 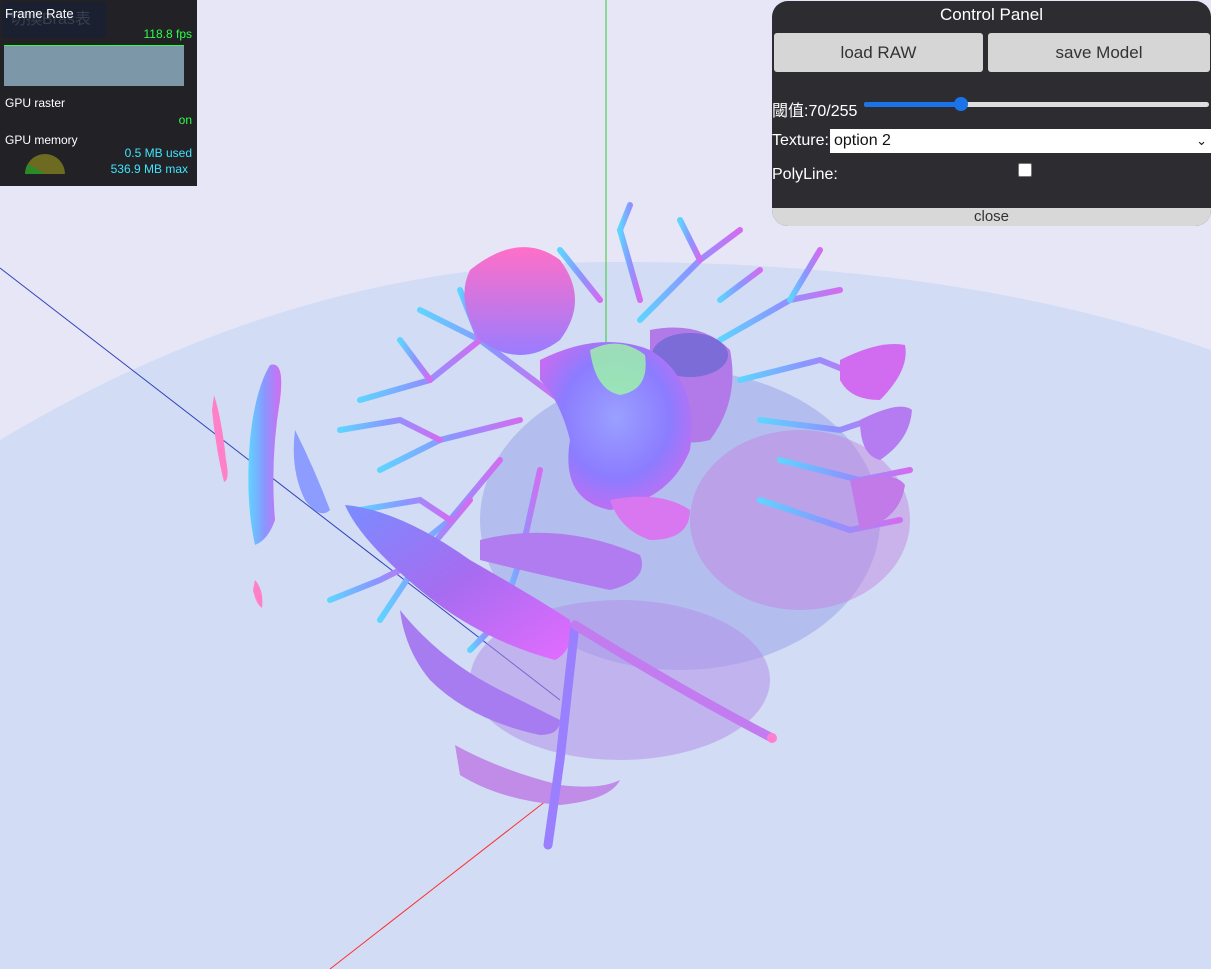 What do you see at coordinates (519, 301) in the screenshot?
I see `upper-left-chamber` at bounding box center [519, 301].